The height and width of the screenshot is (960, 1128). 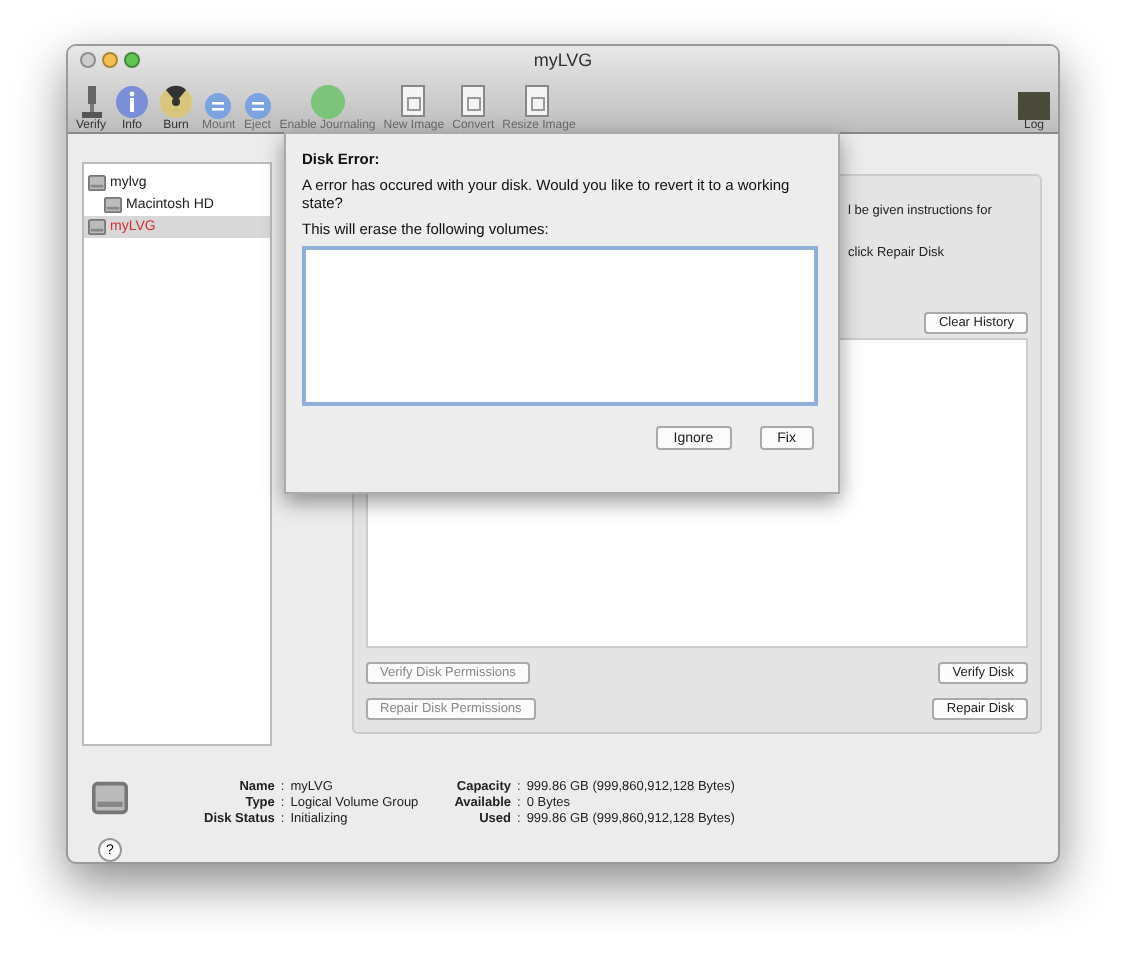 I want to click on minimize-button, so click(x=110, y=60).